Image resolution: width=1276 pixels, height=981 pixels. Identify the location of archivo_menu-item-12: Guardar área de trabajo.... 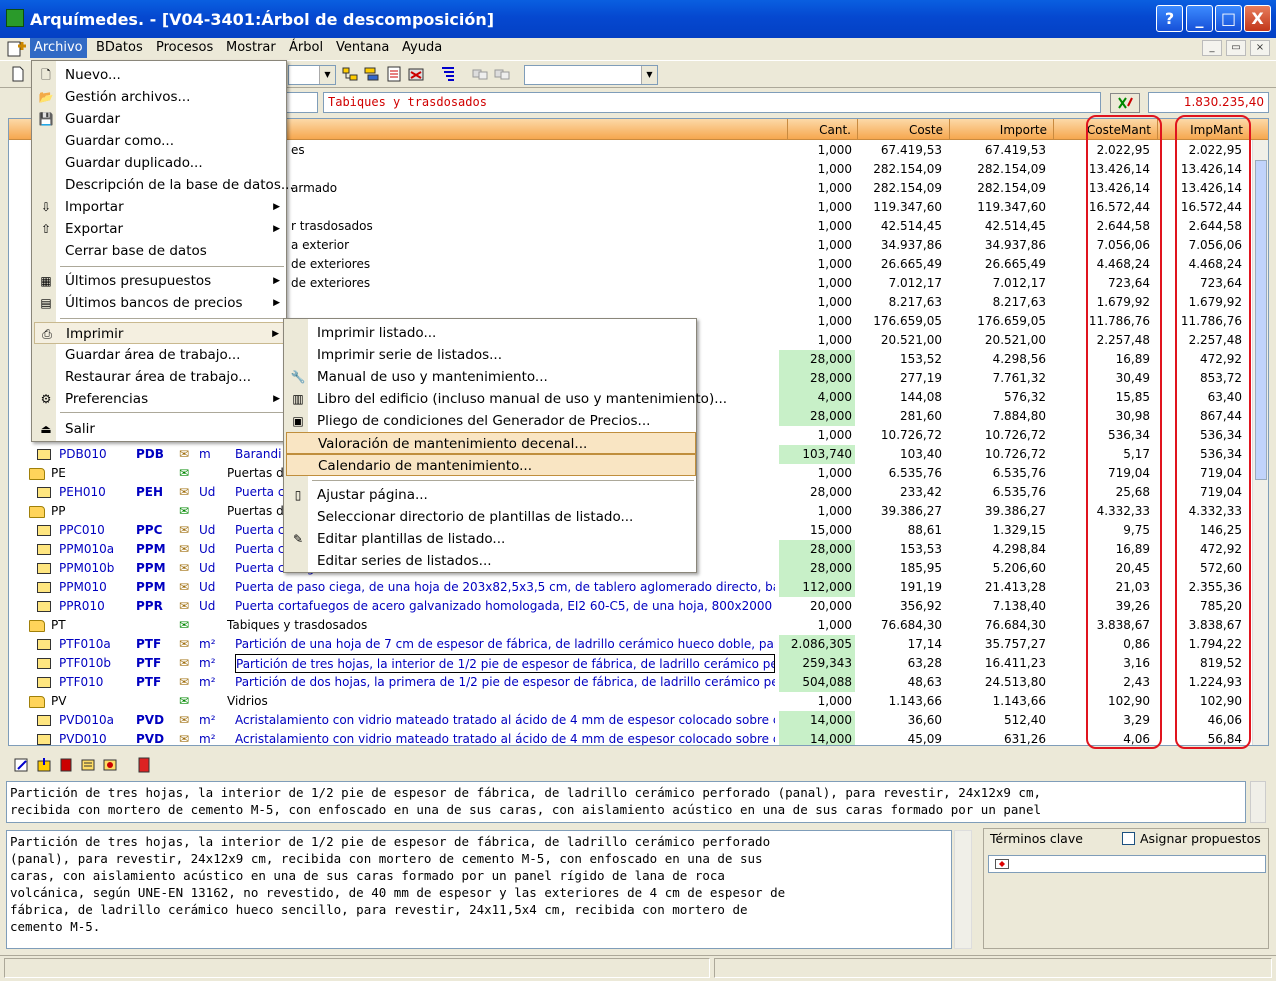
(160, 355).